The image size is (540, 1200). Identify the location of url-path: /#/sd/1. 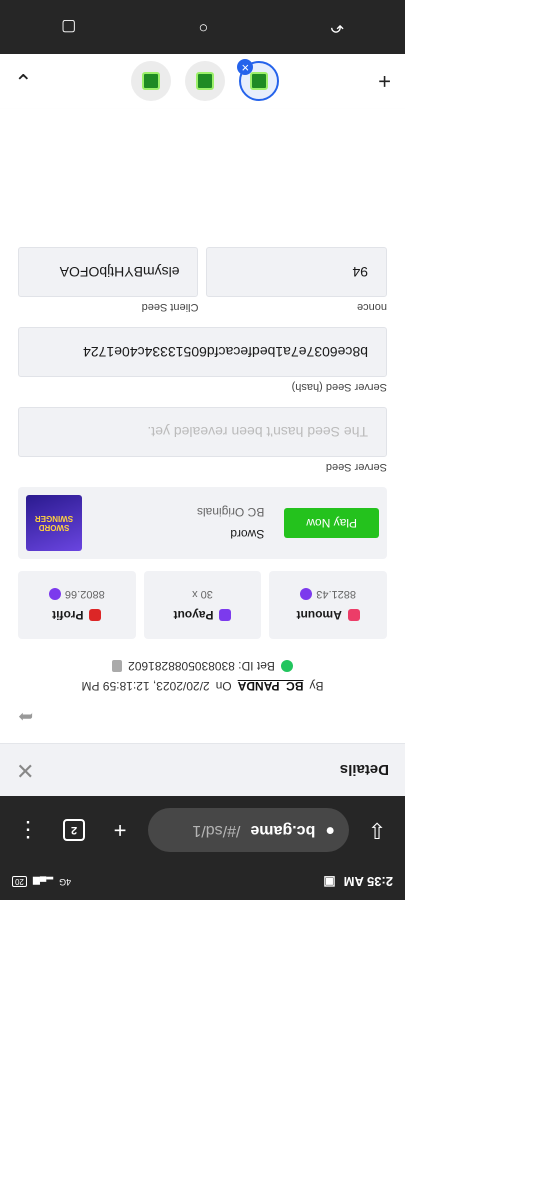
(216, 830).